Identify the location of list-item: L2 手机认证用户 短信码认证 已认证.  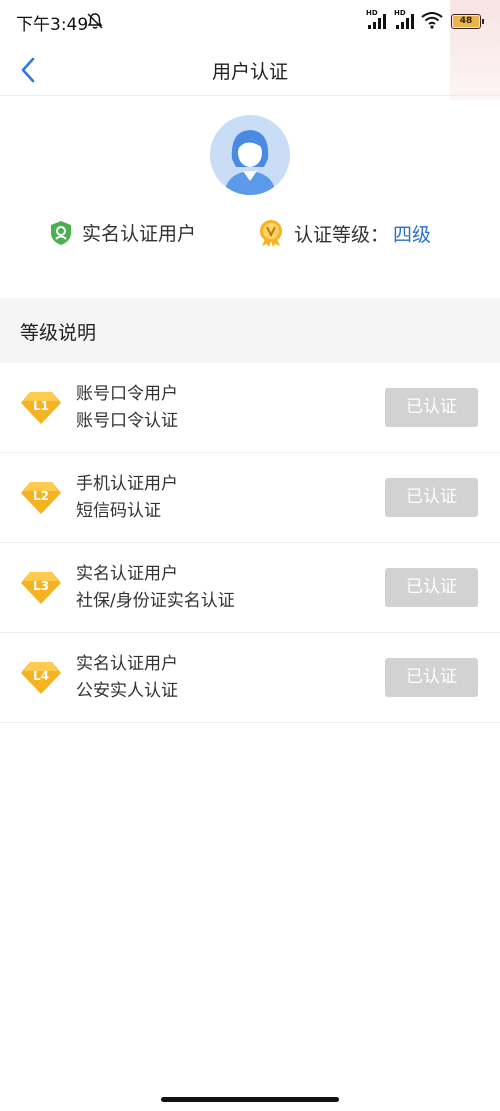
(250, 498).